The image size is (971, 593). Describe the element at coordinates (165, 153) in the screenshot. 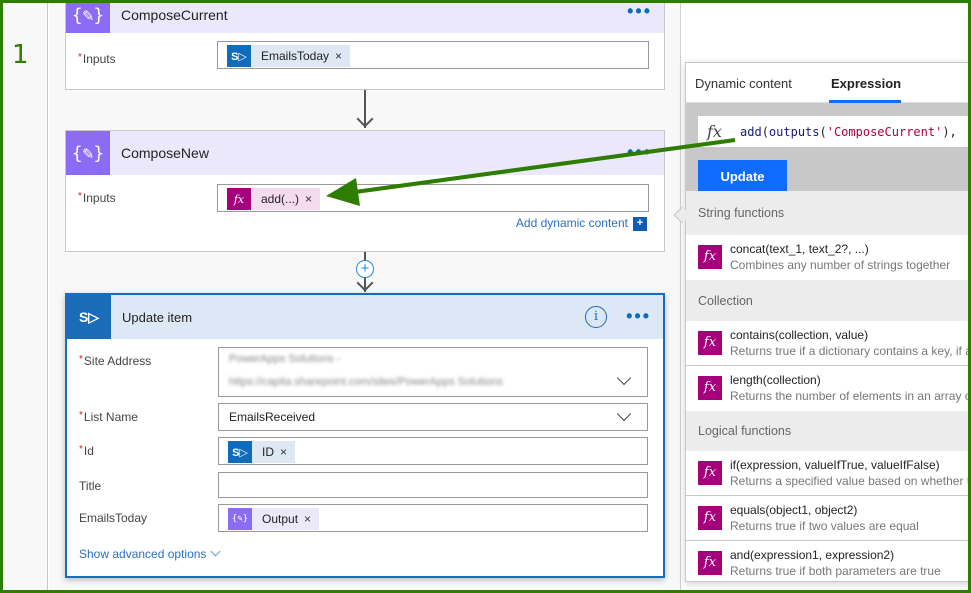

I see `card-title: ComposeNew` at that location.